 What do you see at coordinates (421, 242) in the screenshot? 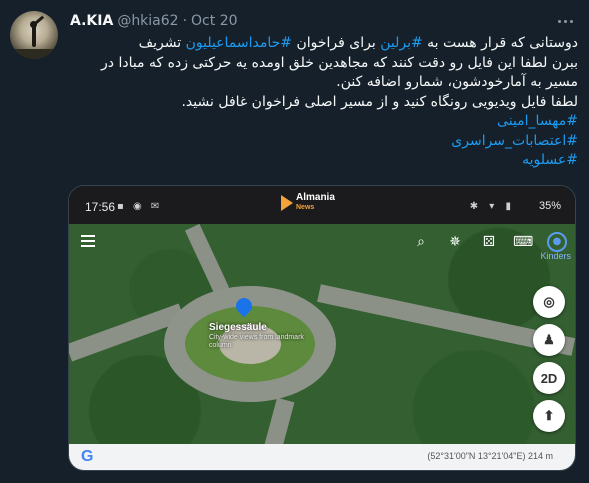
I see `search-icon: ⌕` at bounding box center [421, 242].